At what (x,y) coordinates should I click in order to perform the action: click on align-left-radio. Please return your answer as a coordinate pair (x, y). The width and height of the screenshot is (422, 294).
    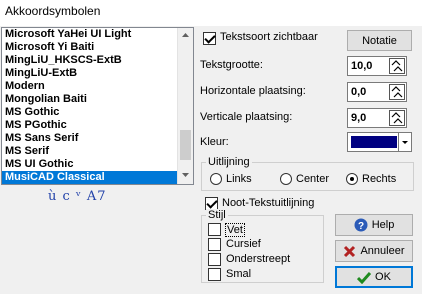
    Looking at the image, I should click on (216, 179).